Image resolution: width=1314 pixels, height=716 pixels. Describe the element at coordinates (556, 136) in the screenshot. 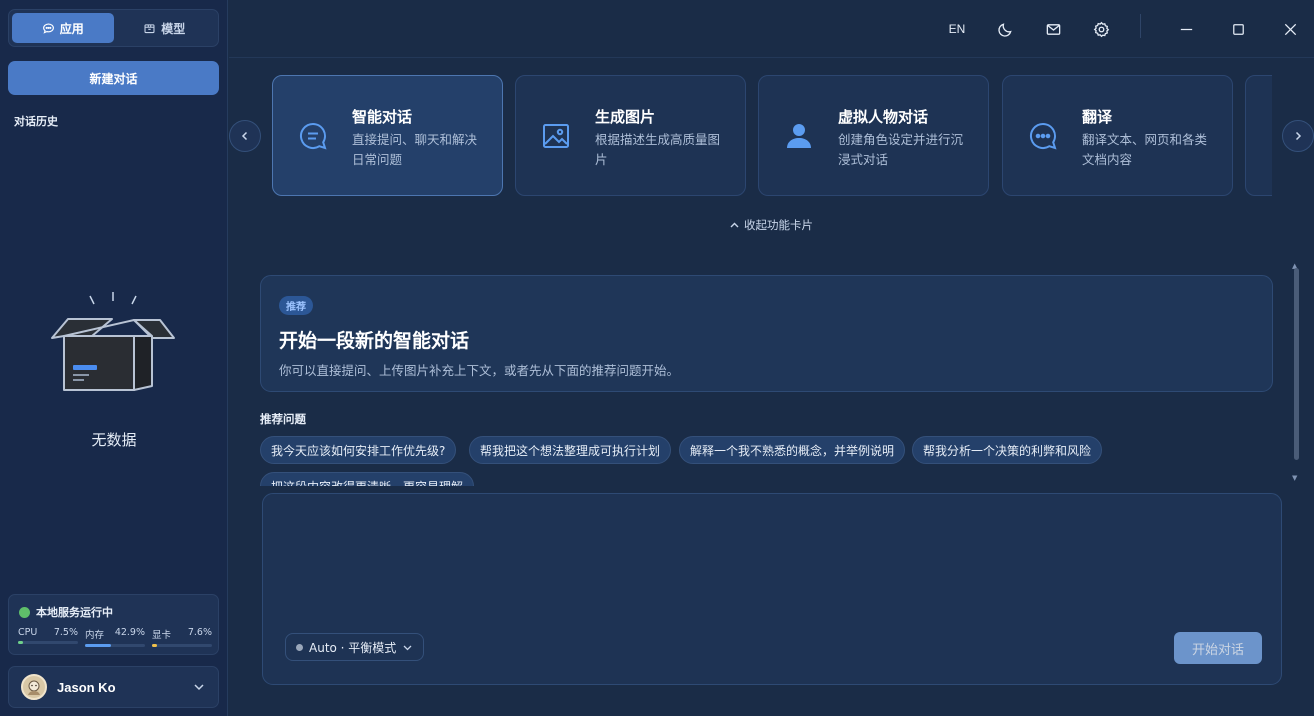

I see `image-icon` at that location.